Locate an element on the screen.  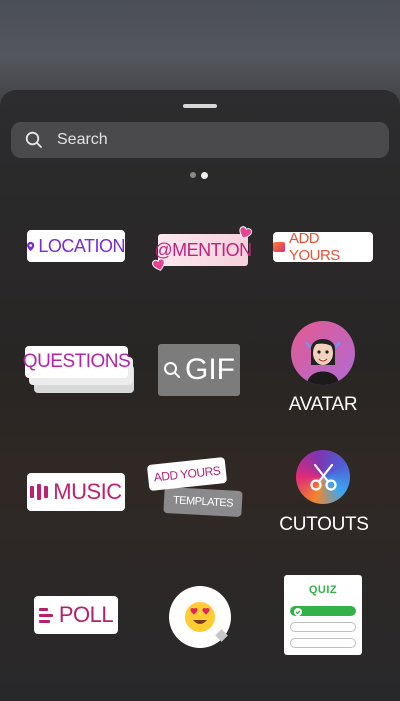
gif-sticker: GIF is located at coordinates (199, 370).